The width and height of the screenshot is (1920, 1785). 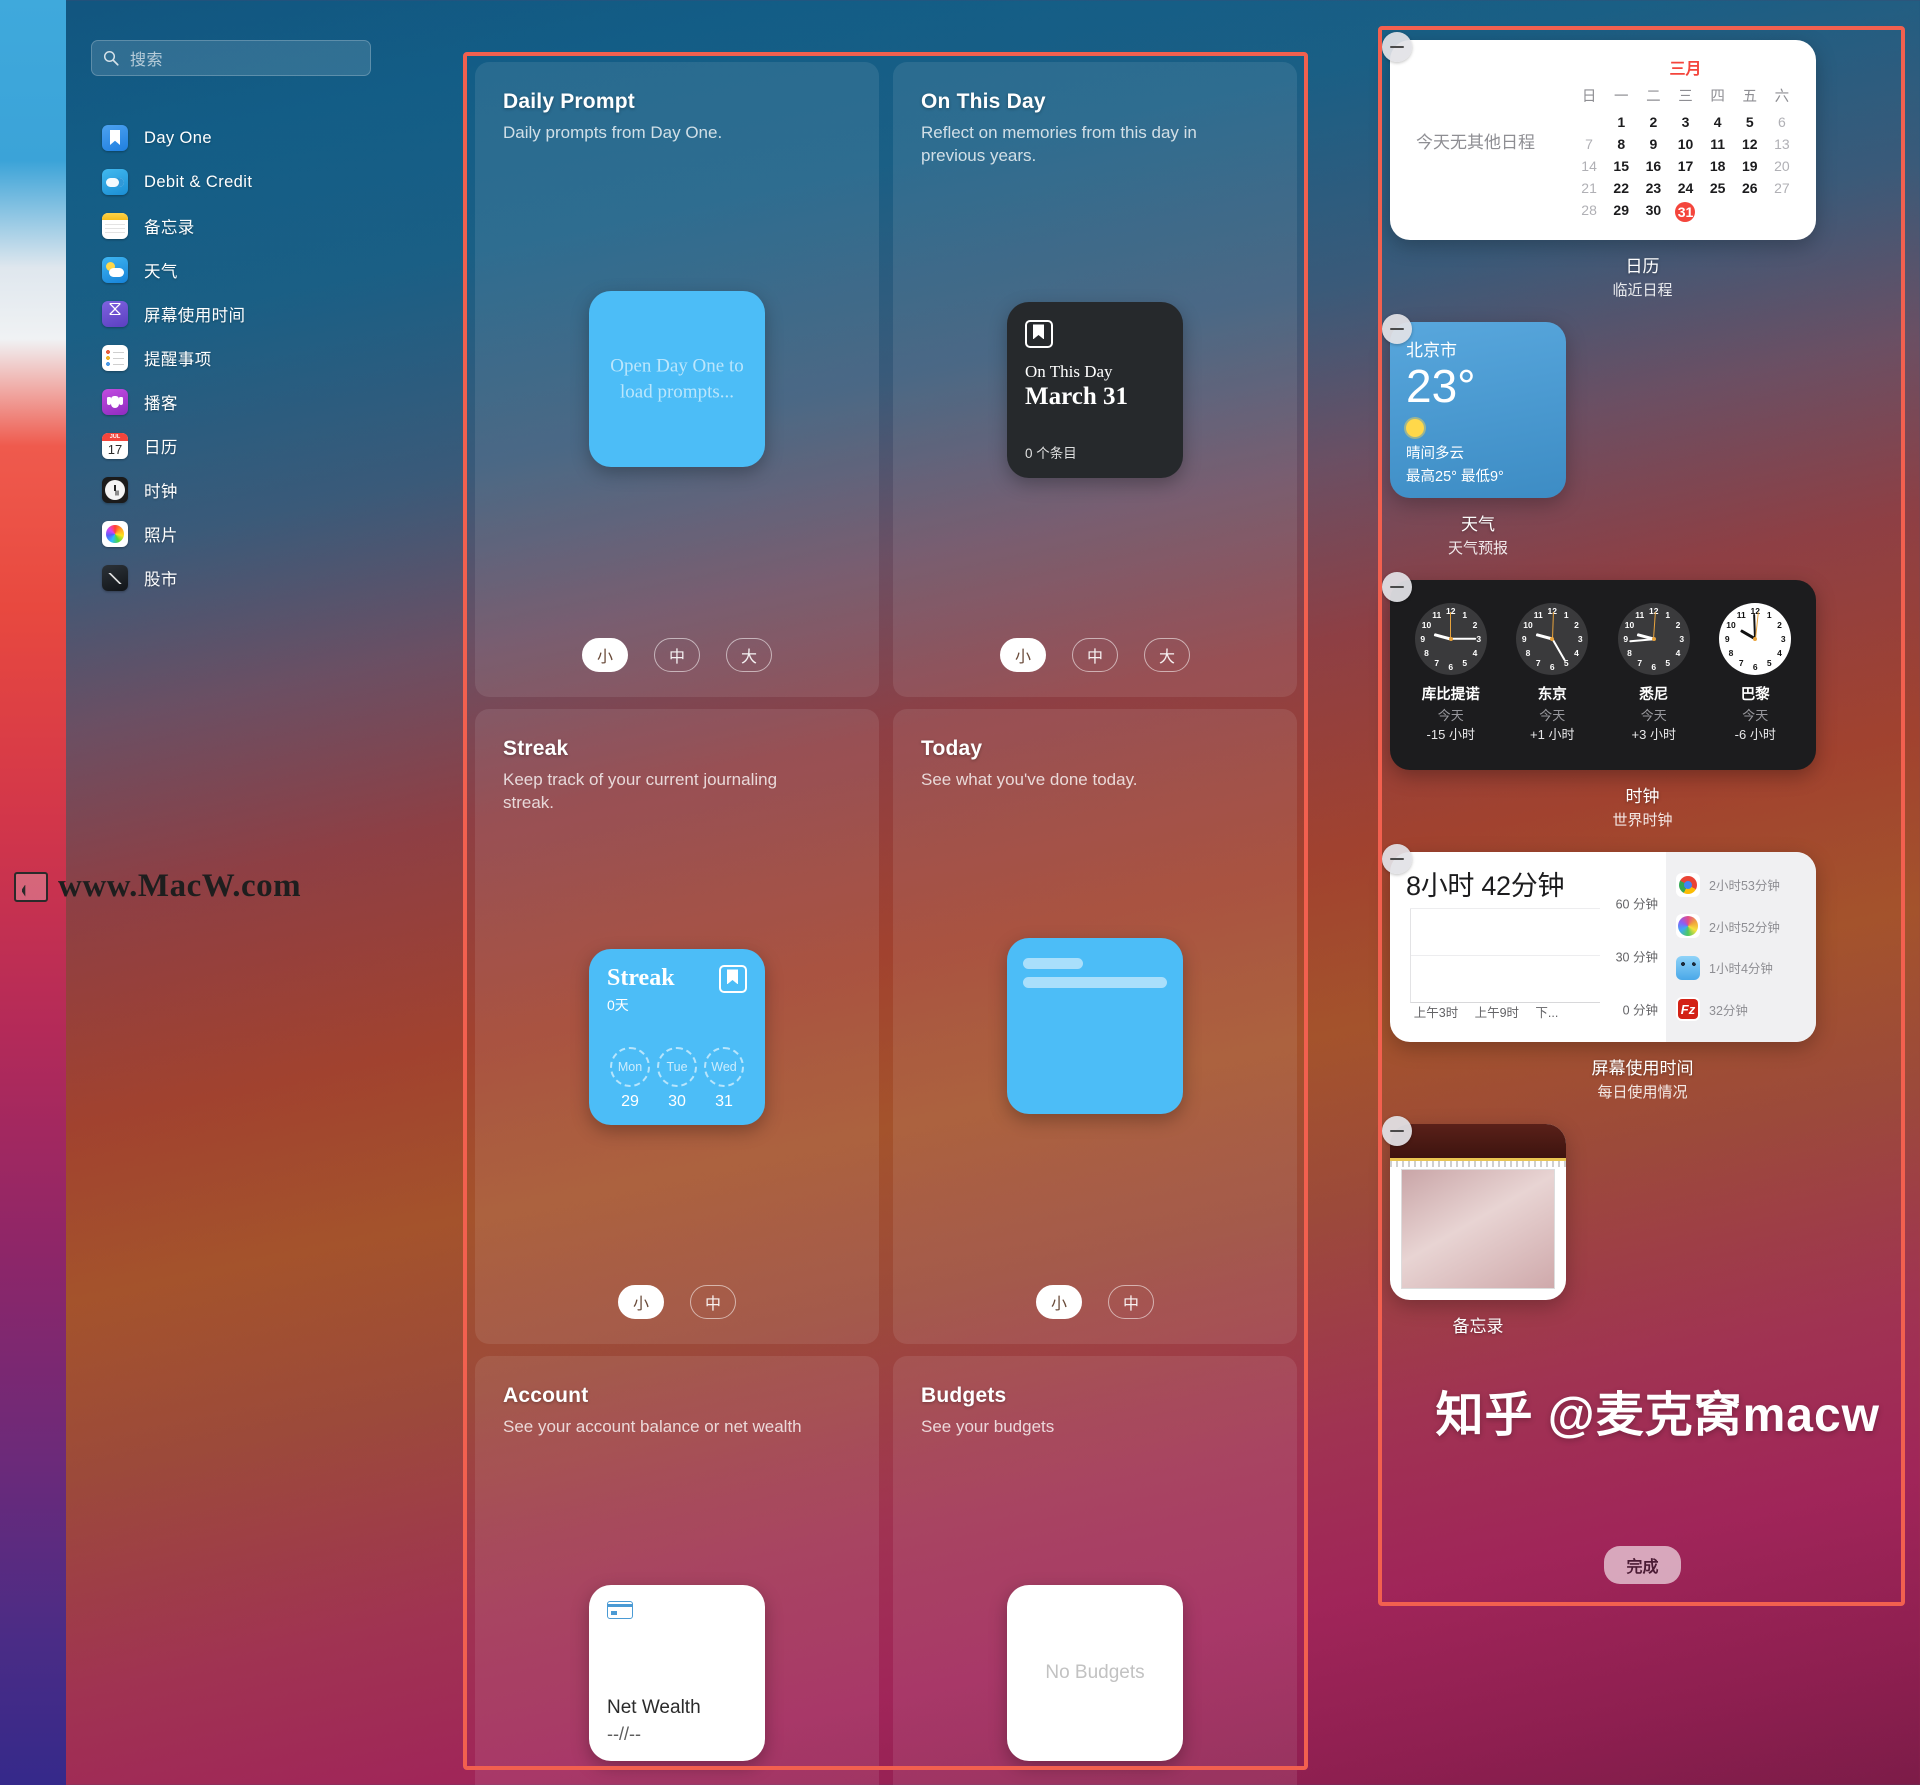 What do you see at coordinates (1653, 166) in the screenshot?
I see `calendar-day: 16` at bounding box center [1653, 166].